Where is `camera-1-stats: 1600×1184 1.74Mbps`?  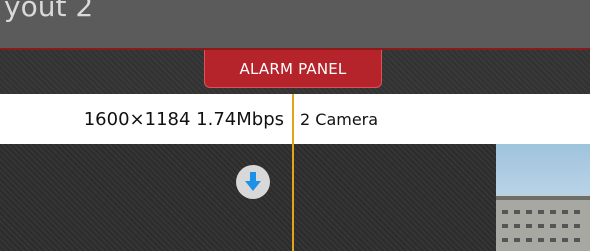 camera-1-stats: 1600×1184 1.74Mbps is located at coordinates (183, 119).